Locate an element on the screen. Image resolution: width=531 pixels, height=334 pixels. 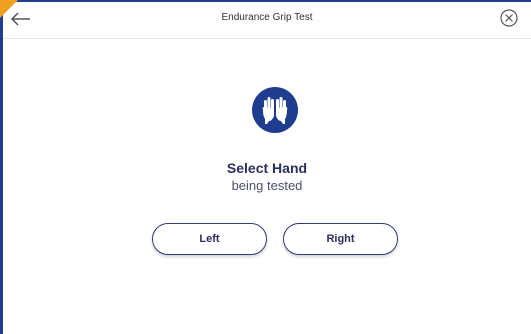
select-hand-subheading: being tested is located at coordinates (267, 185).